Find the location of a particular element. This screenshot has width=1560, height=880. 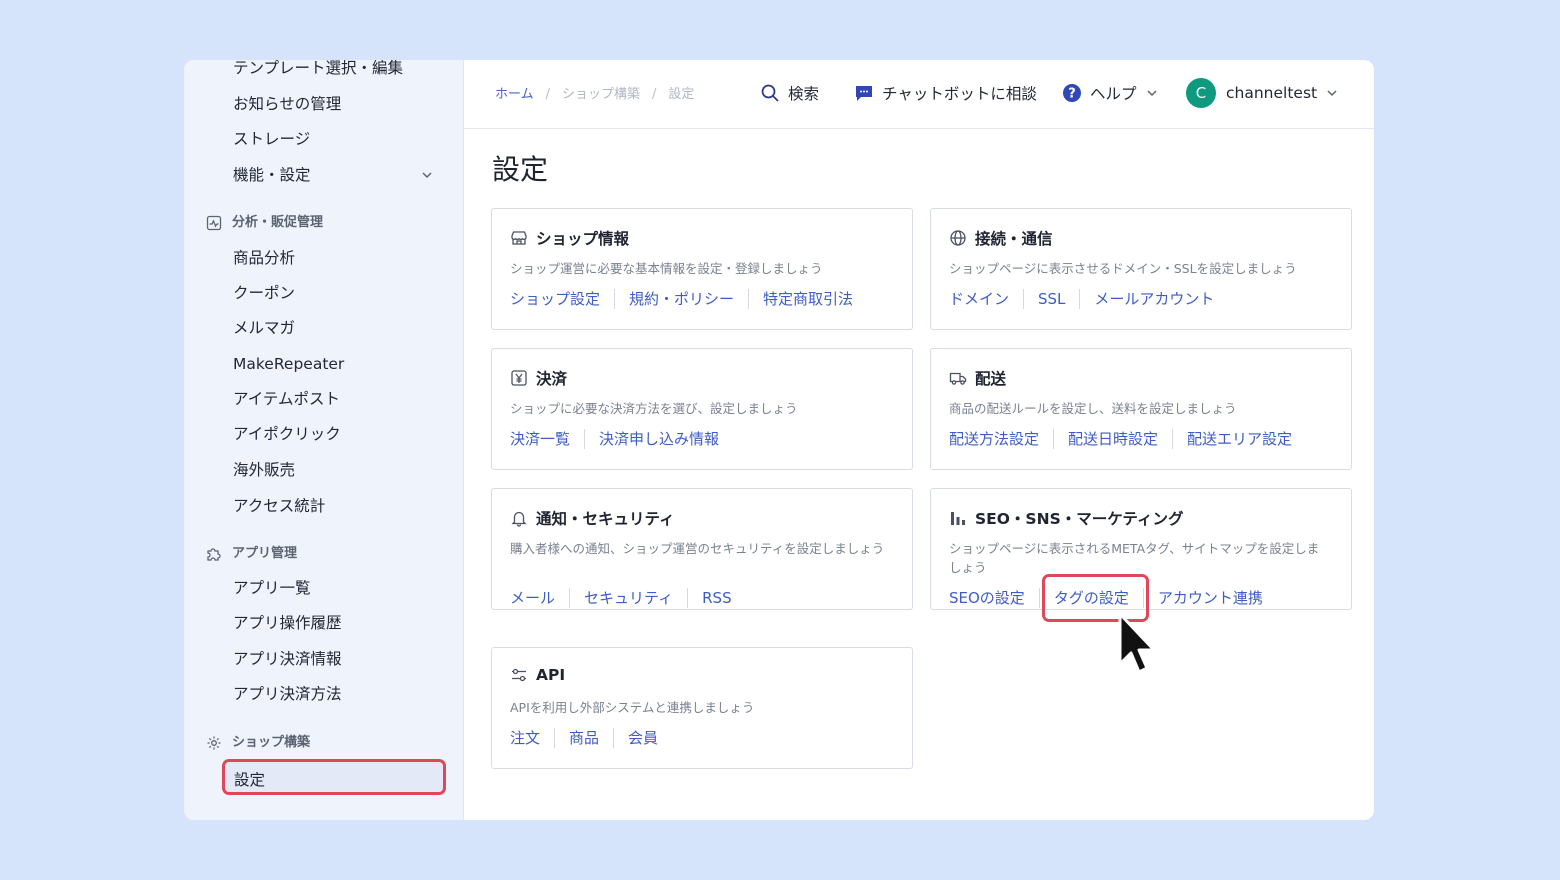

sidebar-item-label: 設定 is located at coordinates (250, 780).